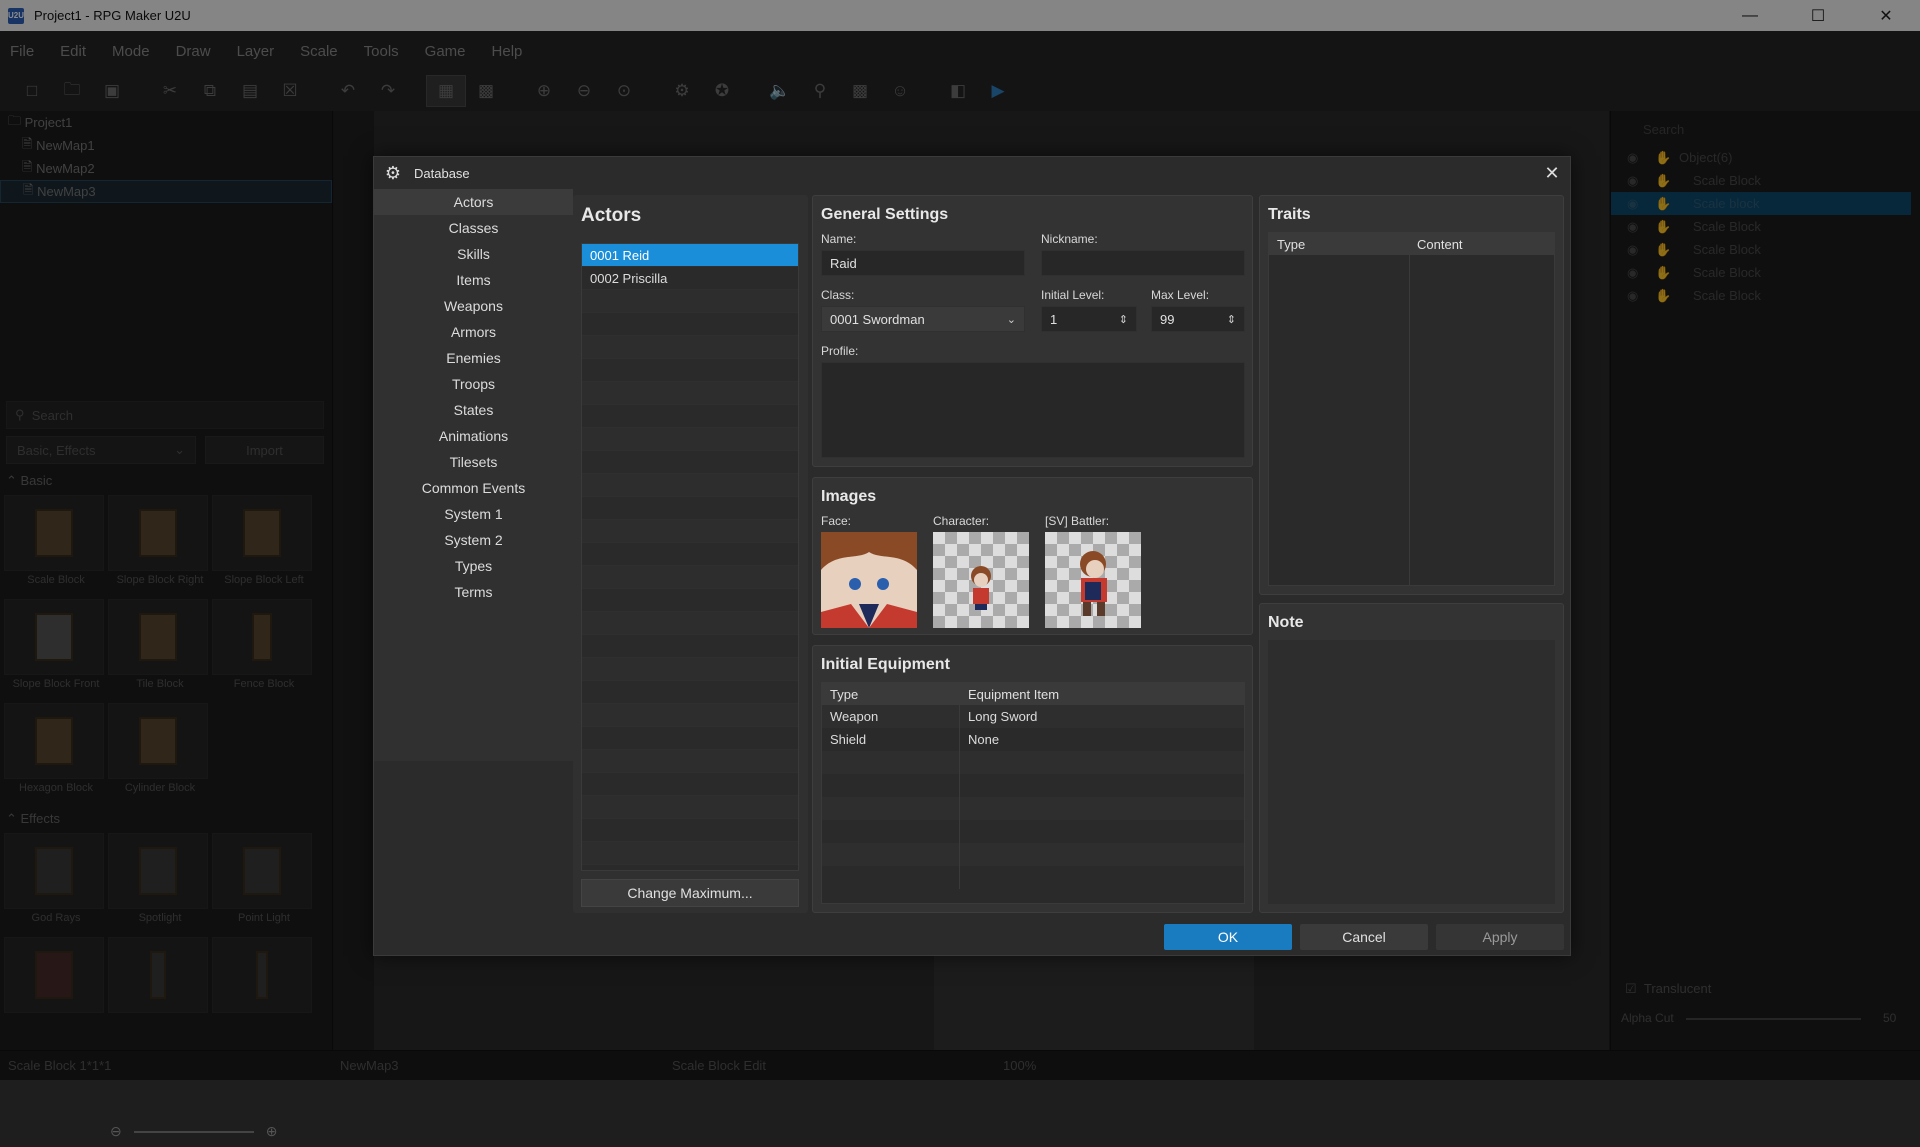 The width and height of the screenshot is (1920, 1147). Describe the element at coordinates (473, 202) in the screenshot. I see `category-actors: Actors` at that location.